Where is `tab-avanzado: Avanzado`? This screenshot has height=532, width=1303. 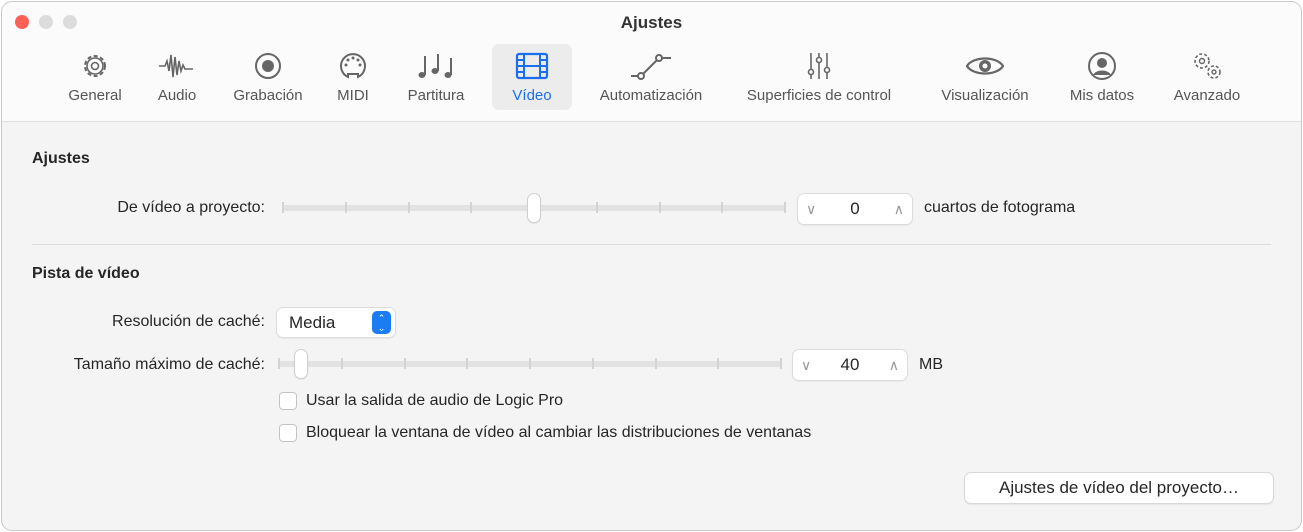 tab-avanzado: Avanzado is located at coordinates (1207, 77).